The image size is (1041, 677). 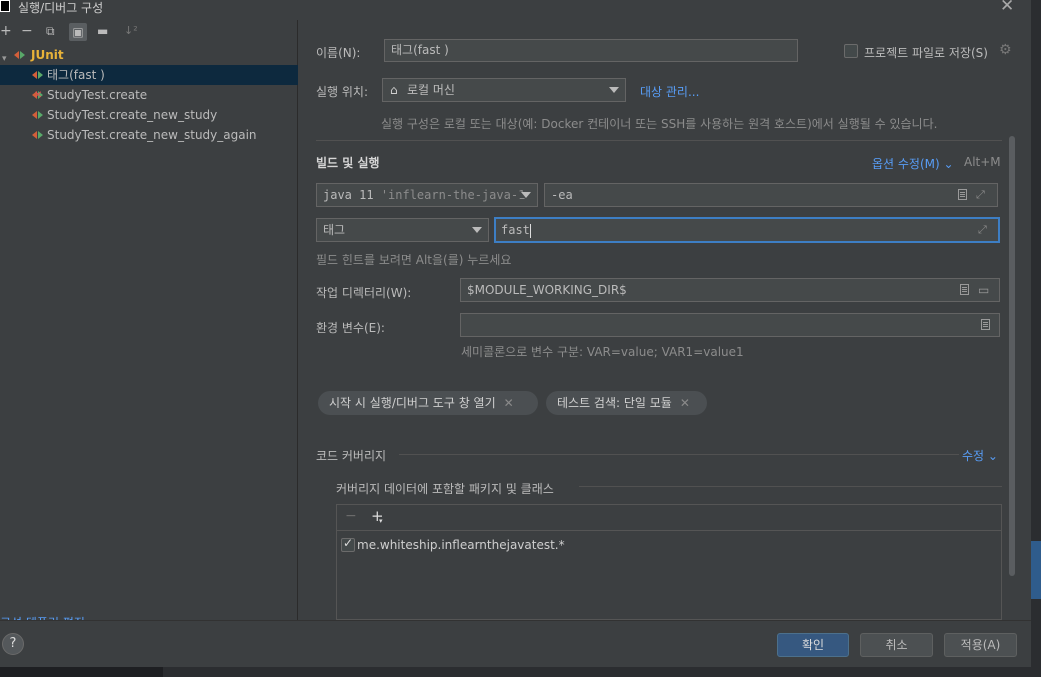 I want to click on tree-item-label: StudyTest.create, so click(x=97, y=95).